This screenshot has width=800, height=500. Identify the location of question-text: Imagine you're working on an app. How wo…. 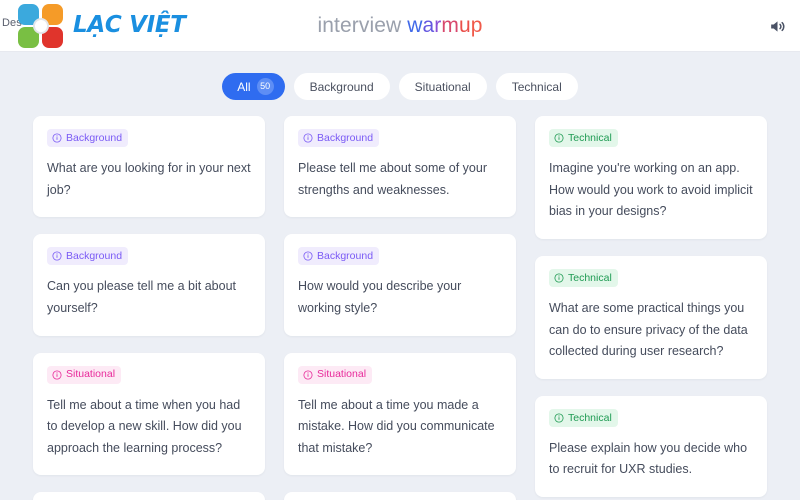
(651, 190).